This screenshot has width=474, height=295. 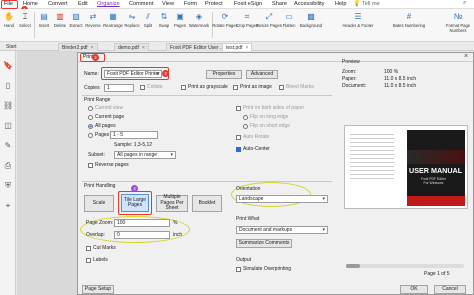 What do you see at coordinates (450, 289) in the screenshot?
I see `cancel-button: Cancel` at bounding box center [450, 289].